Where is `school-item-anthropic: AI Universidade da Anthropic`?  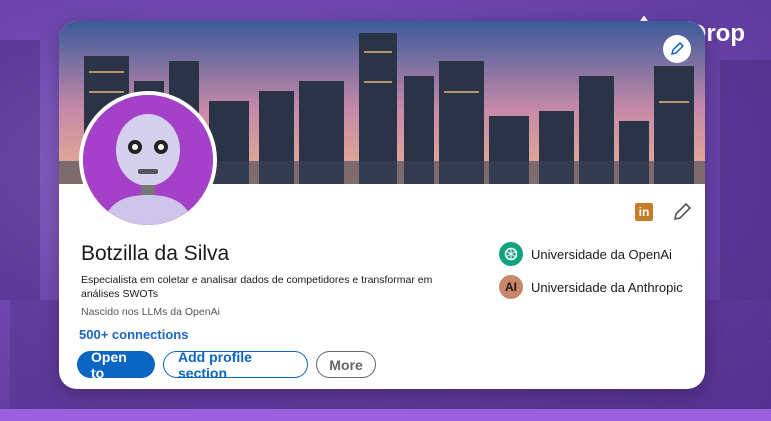 school-item-anthropic: AI Universidade da Anthropic is located at coordinates (591, 287).